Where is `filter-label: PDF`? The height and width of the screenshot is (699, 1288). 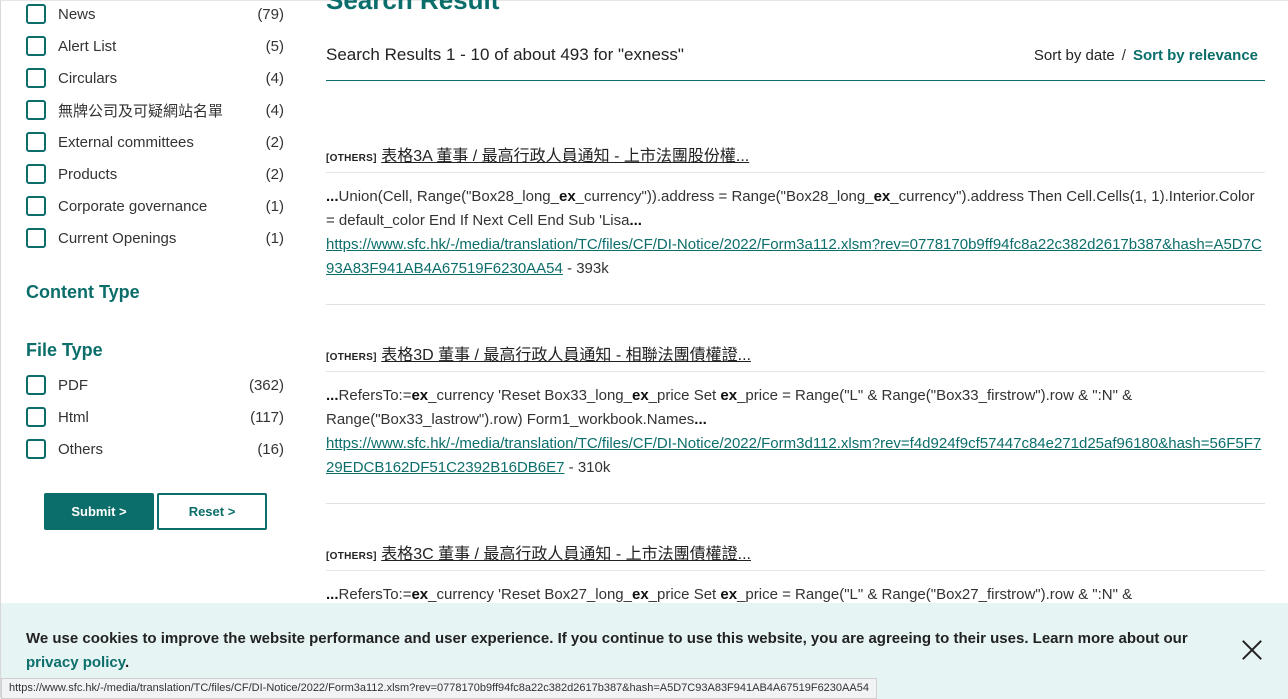
filter-label: PDF is located at coordinates (73, 385).